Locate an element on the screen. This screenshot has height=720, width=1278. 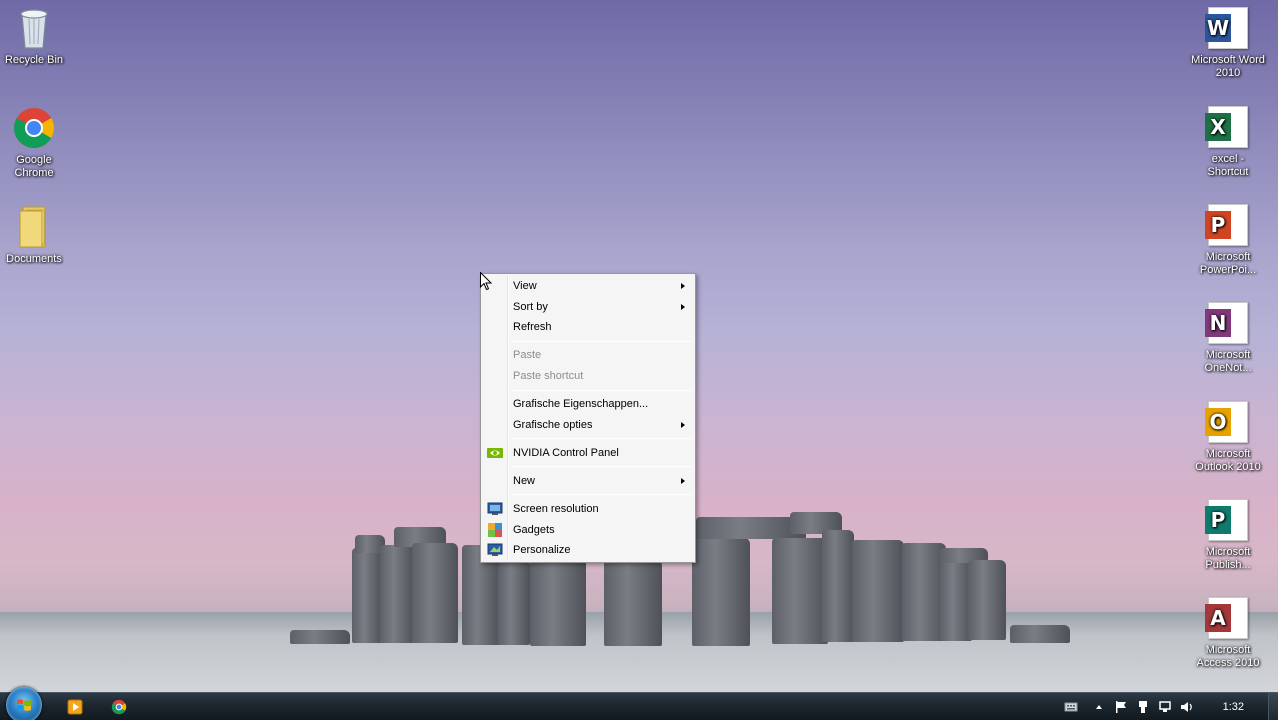
menu-item-label: Grafische opties is located at coordinates (553, 425).